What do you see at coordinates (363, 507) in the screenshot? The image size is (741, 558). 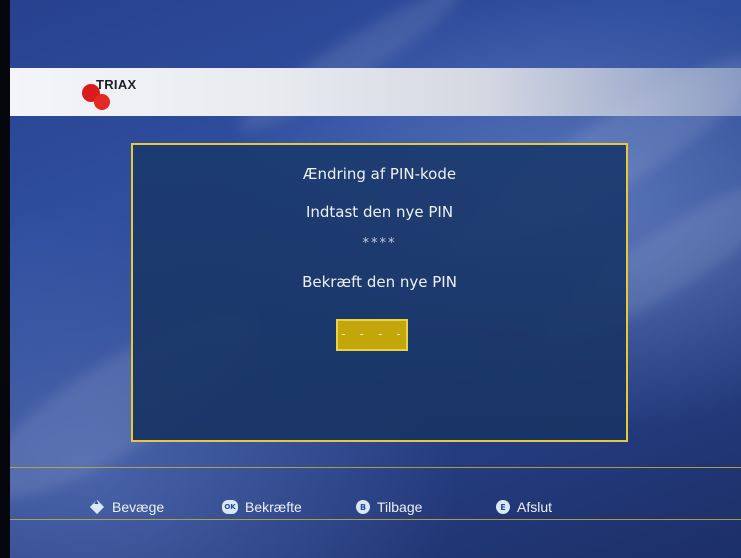 I see `back-button-icon: B` at bounding box center [363, 507].